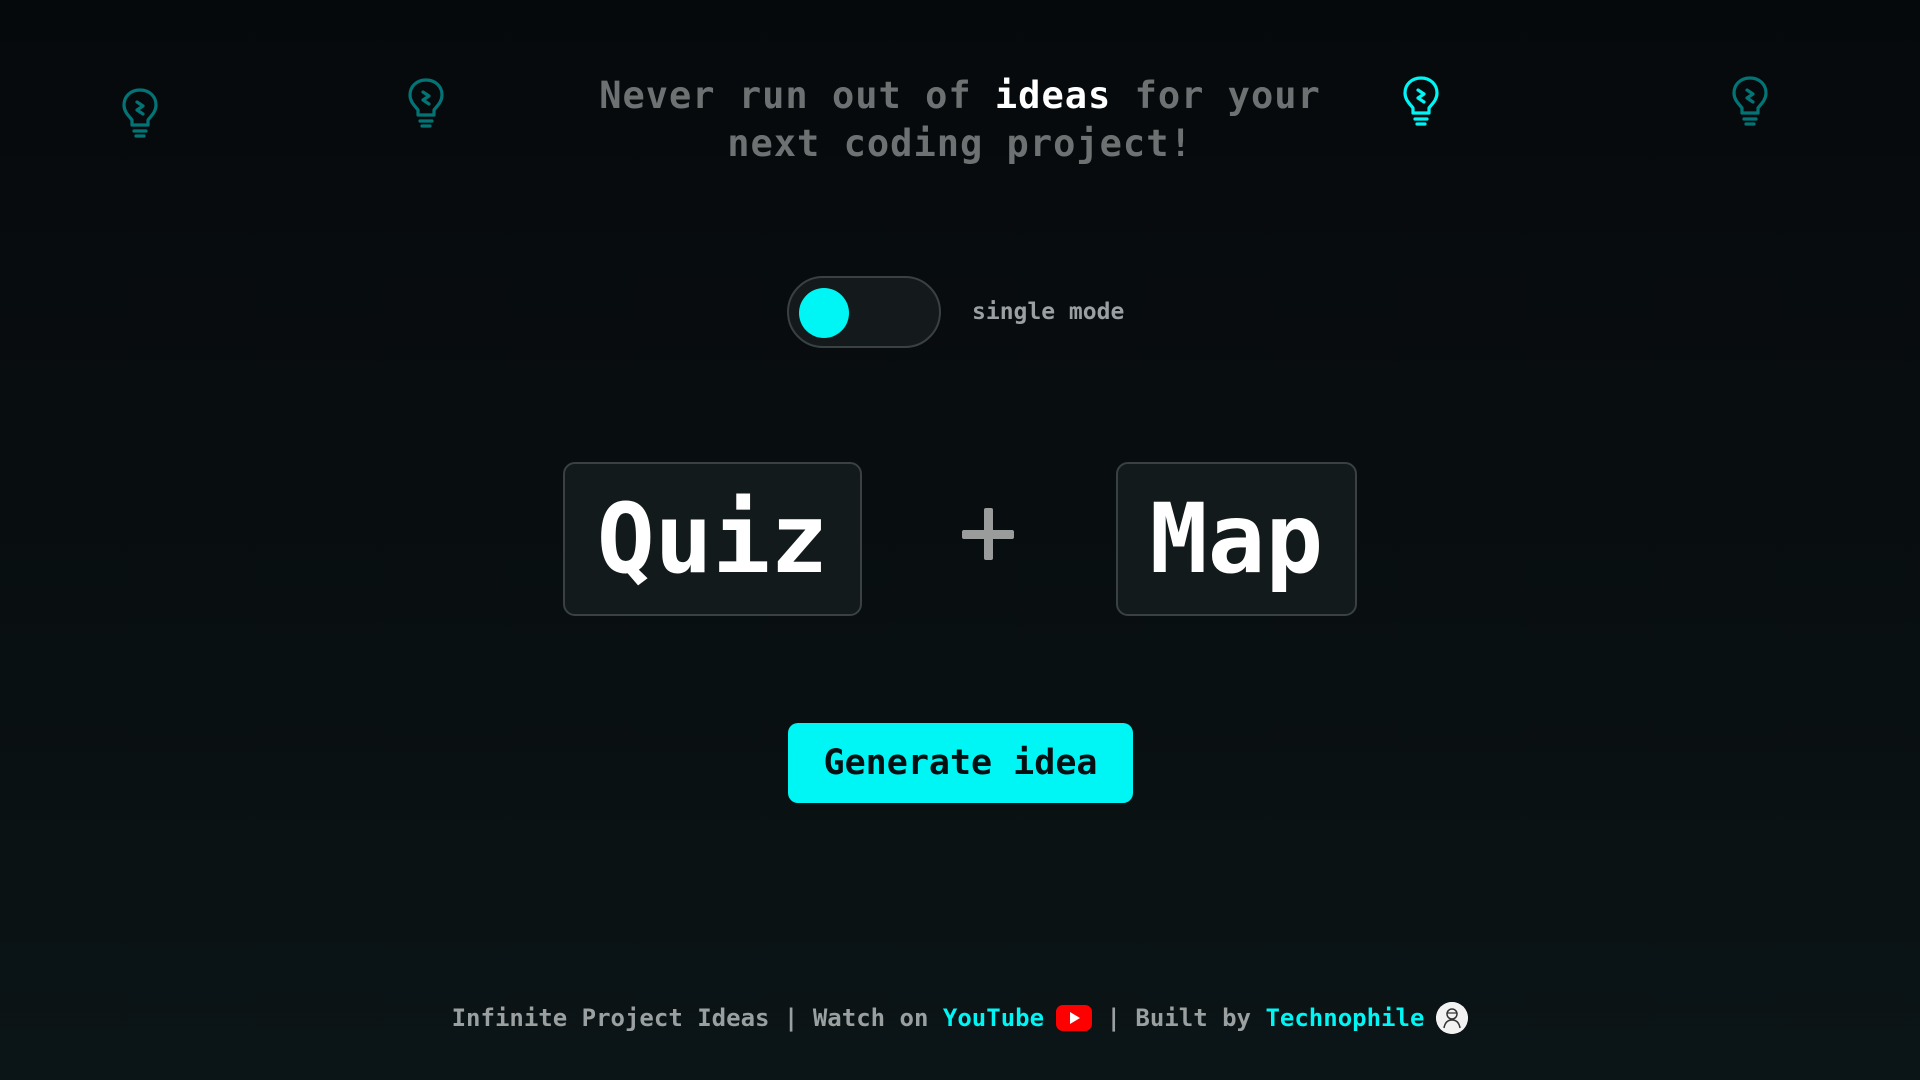  Describe the element at coordinates (1452, 1018) in the screenshot. I see `author-avatar` at that location.